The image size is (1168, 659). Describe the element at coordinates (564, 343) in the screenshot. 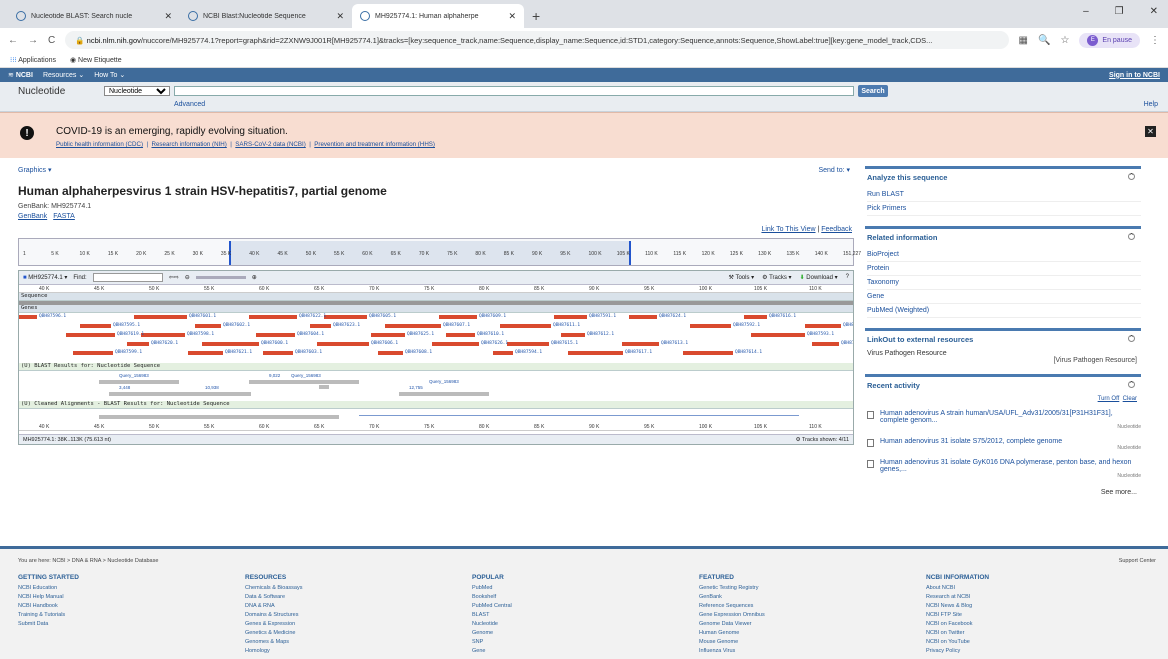

I see `gene-label: QBH87615.1` at that location.